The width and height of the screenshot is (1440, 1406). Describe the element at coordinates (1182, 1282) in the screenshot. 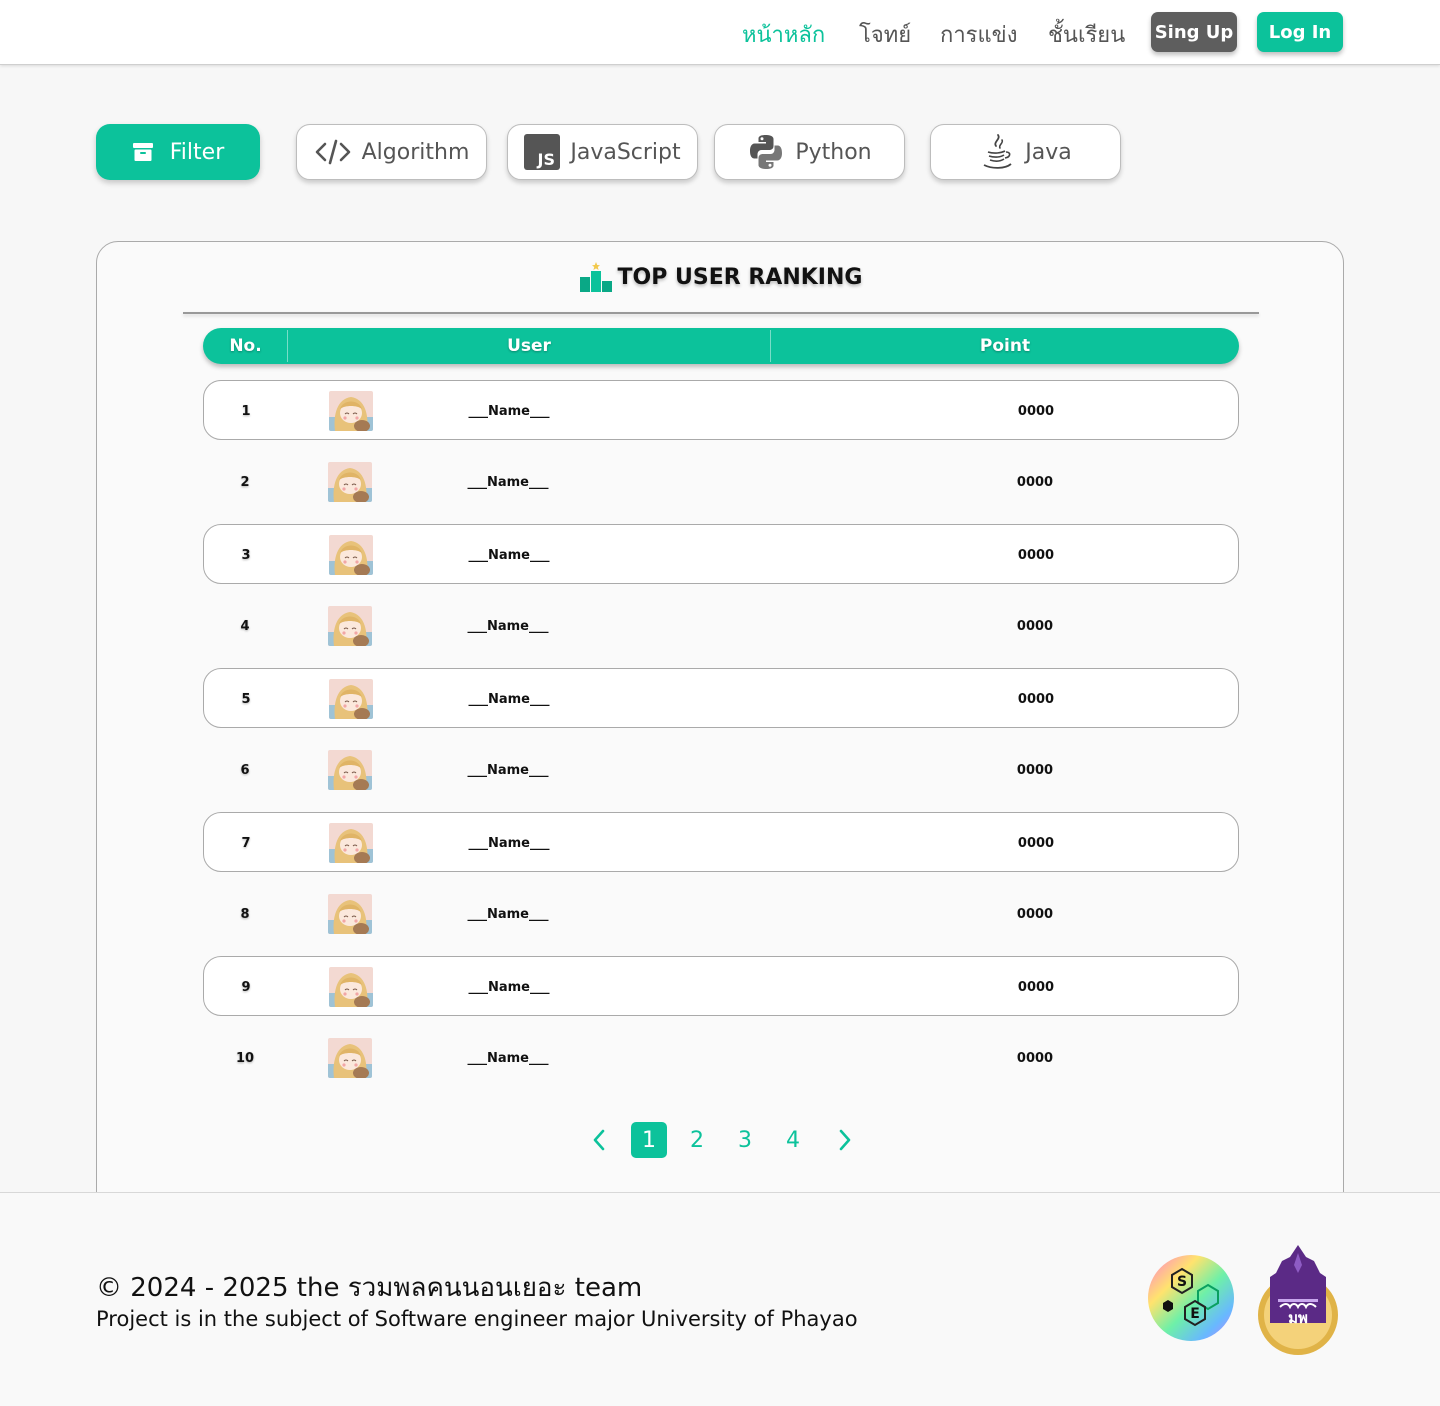

I see `svg-text: S` at that location.